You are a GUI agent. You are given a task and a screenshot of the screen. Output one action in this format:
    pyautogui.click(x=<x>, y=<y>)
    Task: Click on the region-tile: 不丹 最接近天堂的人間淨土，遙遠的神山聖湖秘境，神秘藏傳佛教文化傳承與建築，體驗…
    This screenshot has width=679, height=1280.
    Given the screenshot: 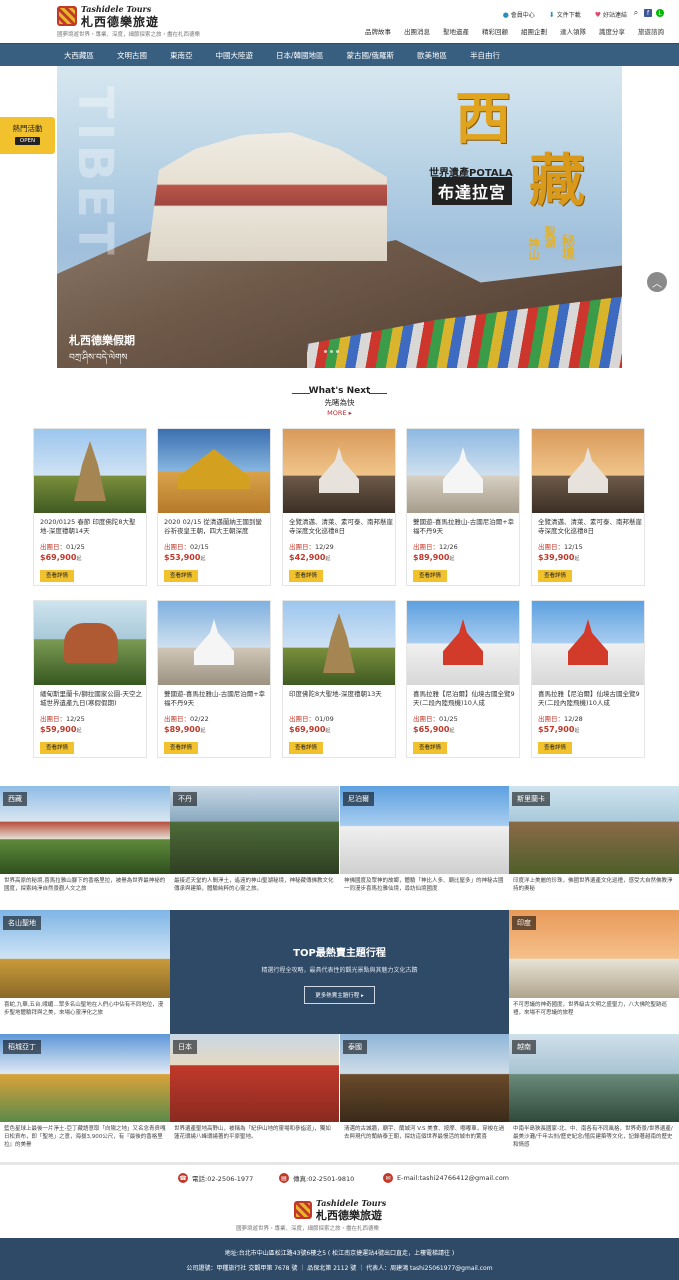 What is the action you would take?
    pyautogui.click(x=254, y=848)
    